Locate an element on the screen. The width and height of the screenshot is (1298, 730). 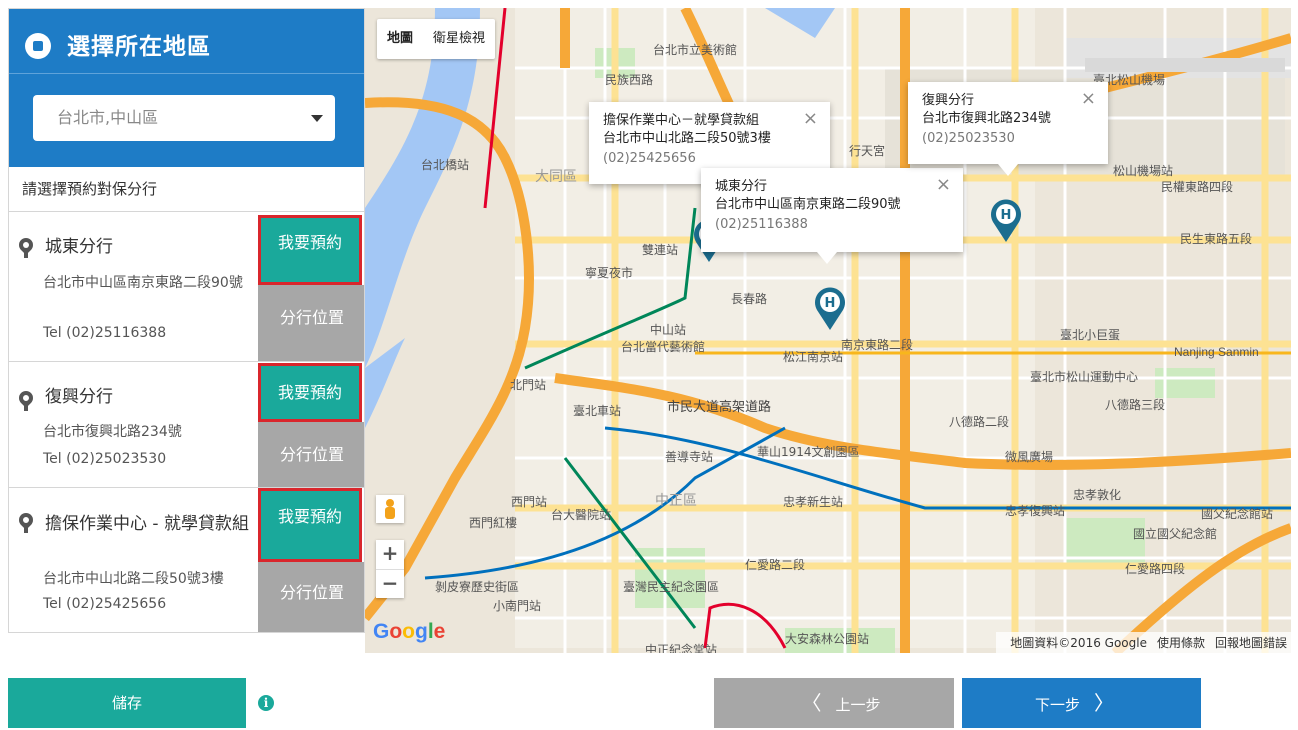
map-label: 臺北小巨蛋 is located at coordinates (1090, 335).